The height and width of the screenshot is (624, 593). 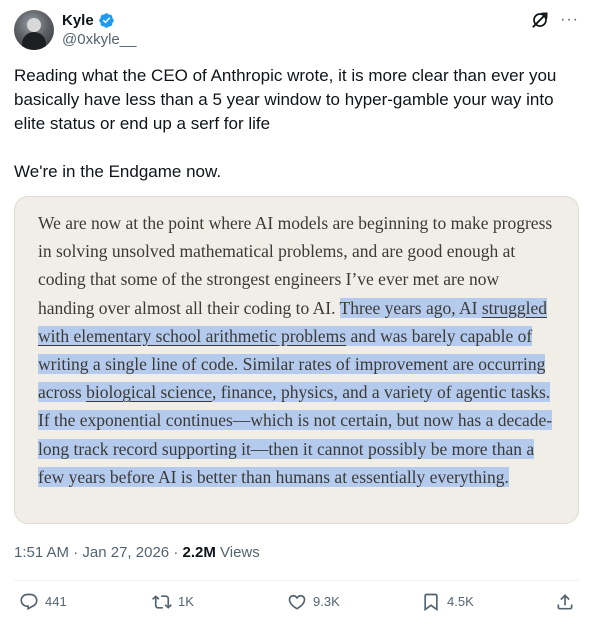 I want to click on bookmark-count: 4.5K, so click(x=460, y=601).